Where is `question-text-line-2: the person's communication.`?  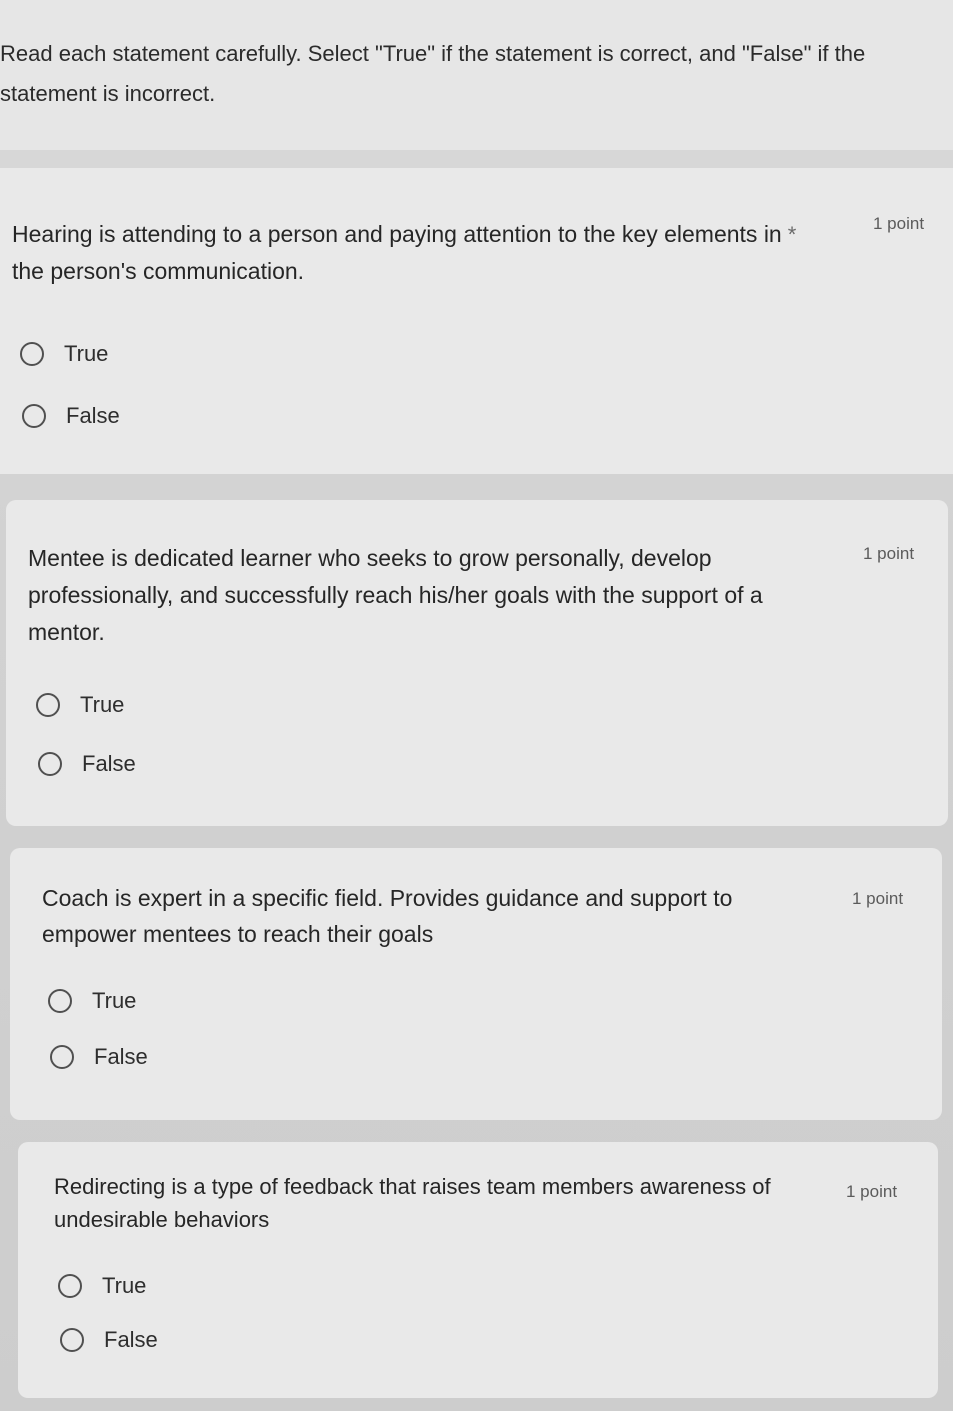 question-text-line-2: the person's communication. is located at coordinates (158, 271).